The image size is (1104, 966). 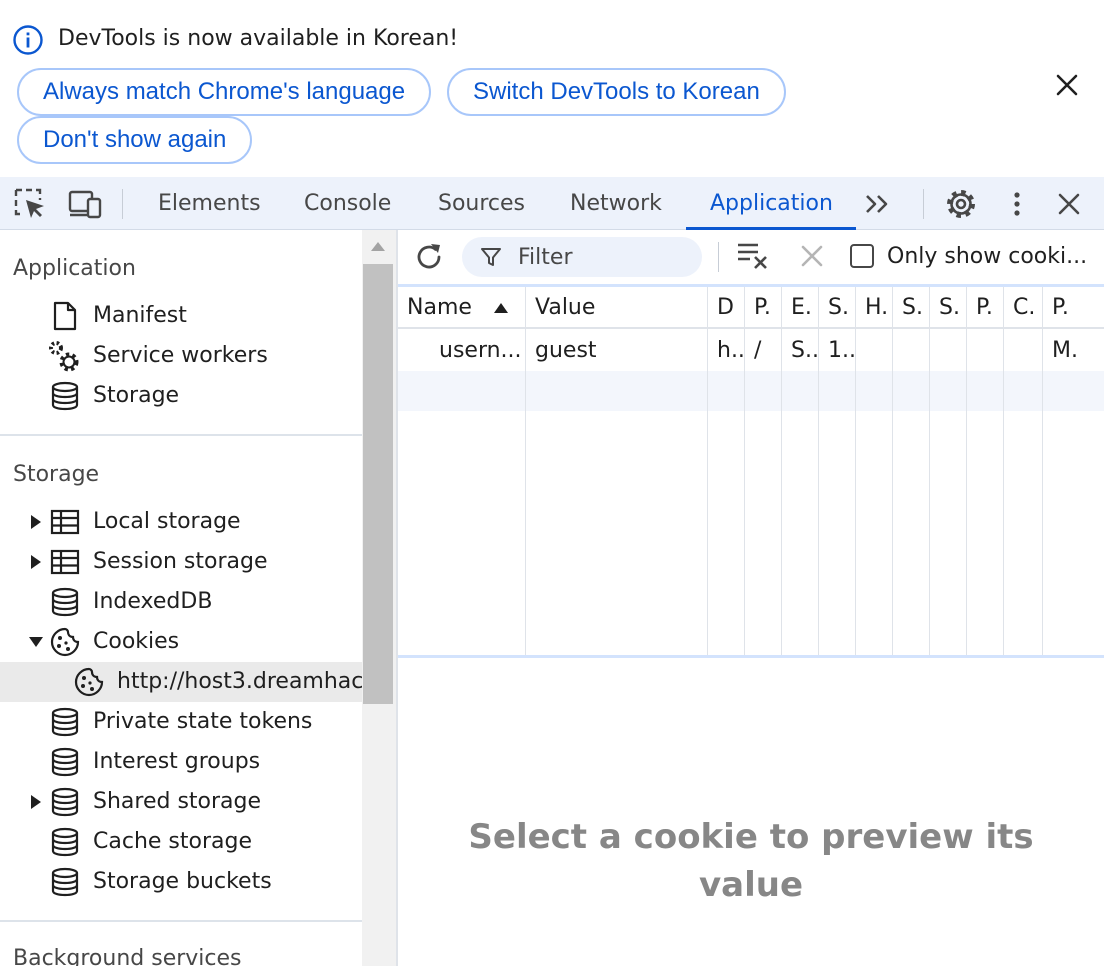 I want to click on cell-domain: h.., so click(x=726, y=351).